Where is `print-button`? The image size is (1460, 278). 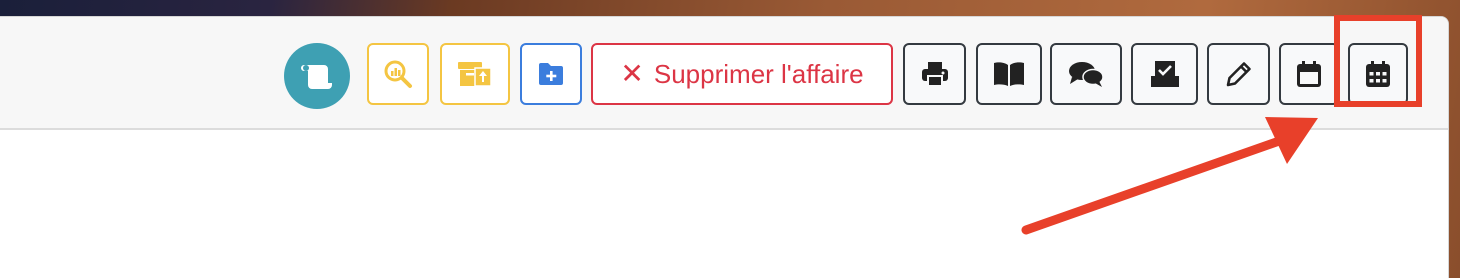 print-button is located at coordinates (934, 74).